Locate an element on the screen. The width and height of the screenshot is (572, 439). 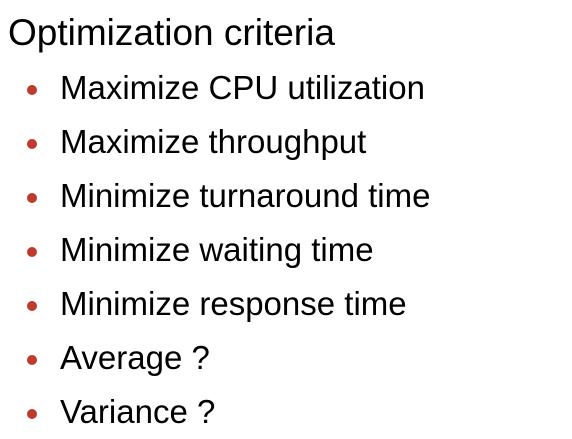
bullet-text: Minimize turnaround time is located at coordinates (245, 195).